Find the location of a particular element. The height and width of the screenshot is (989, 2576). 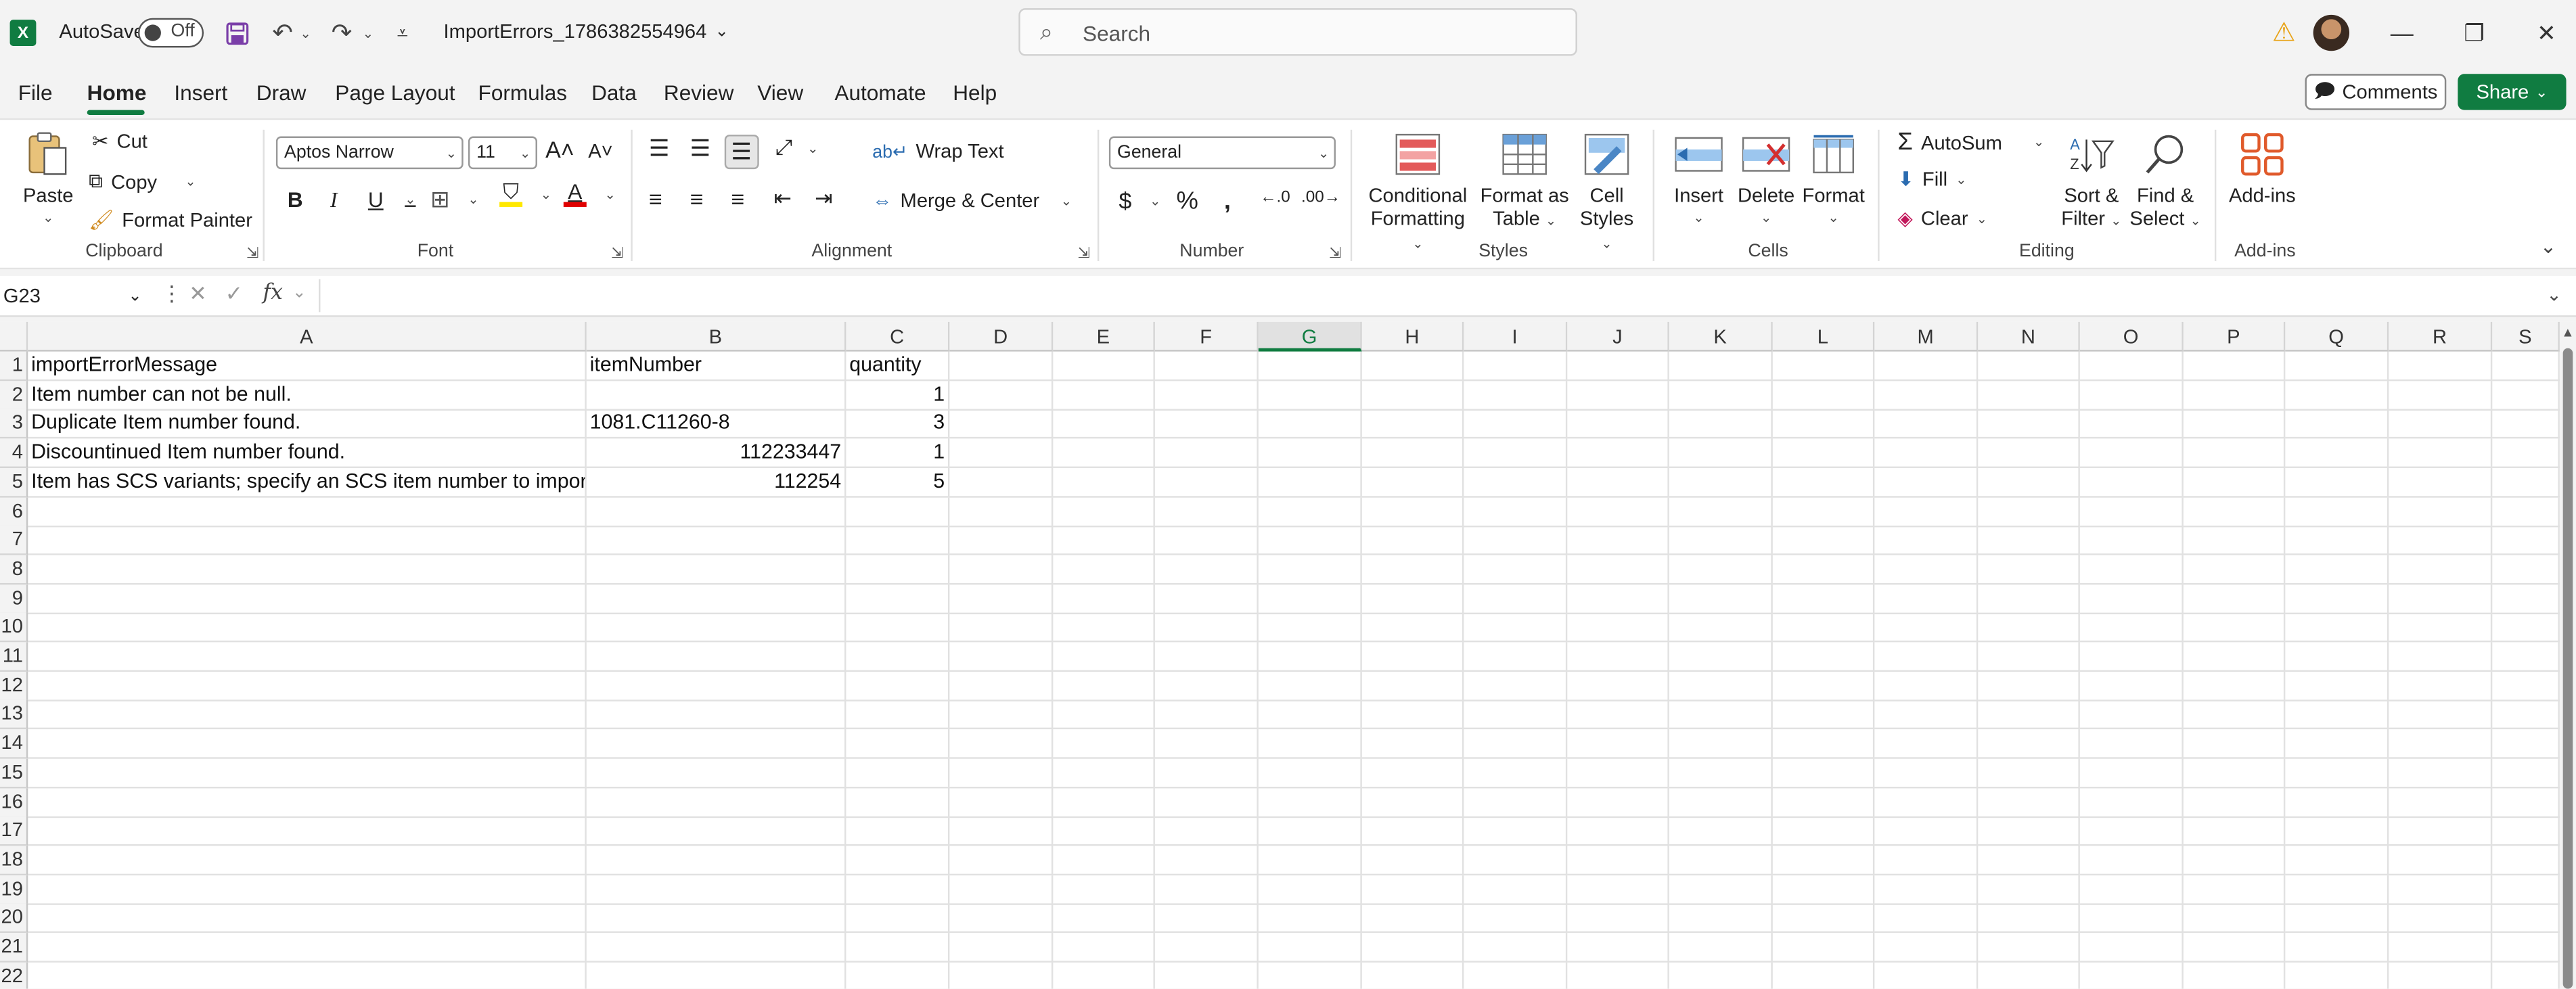

cell-m21 is located at coordinates (1926, 948).